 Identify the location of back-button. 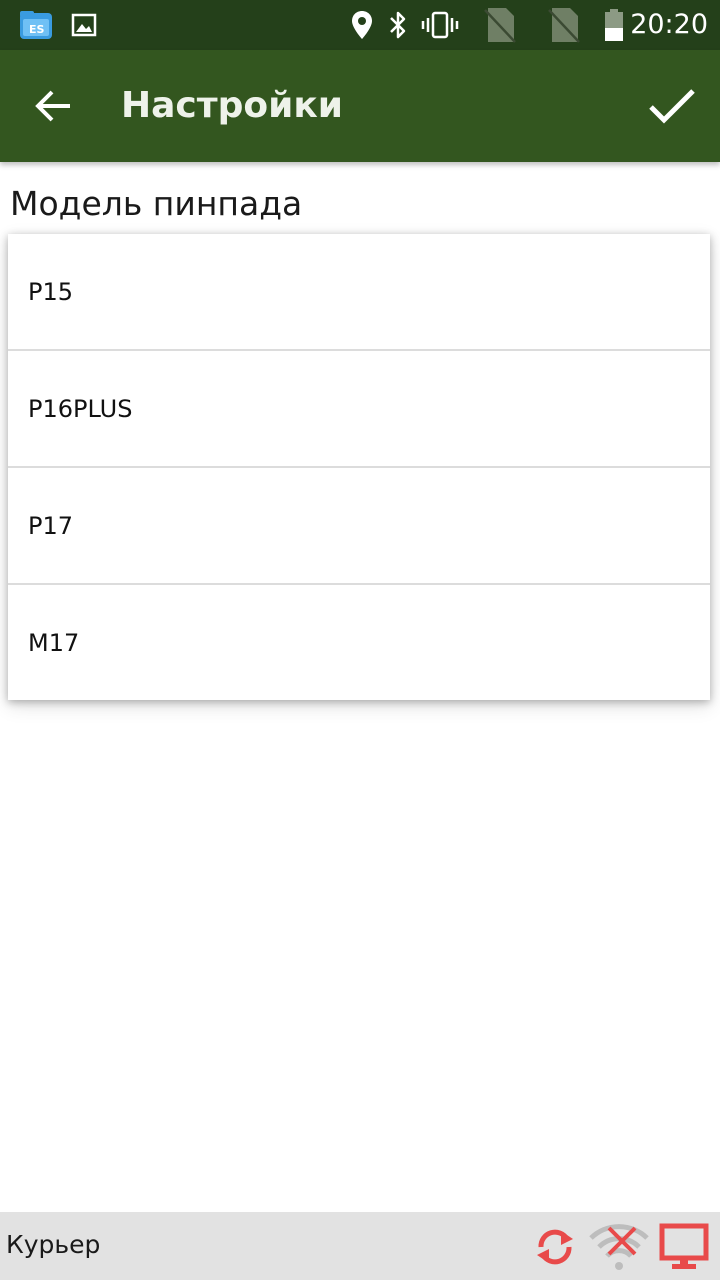
(54, 106).